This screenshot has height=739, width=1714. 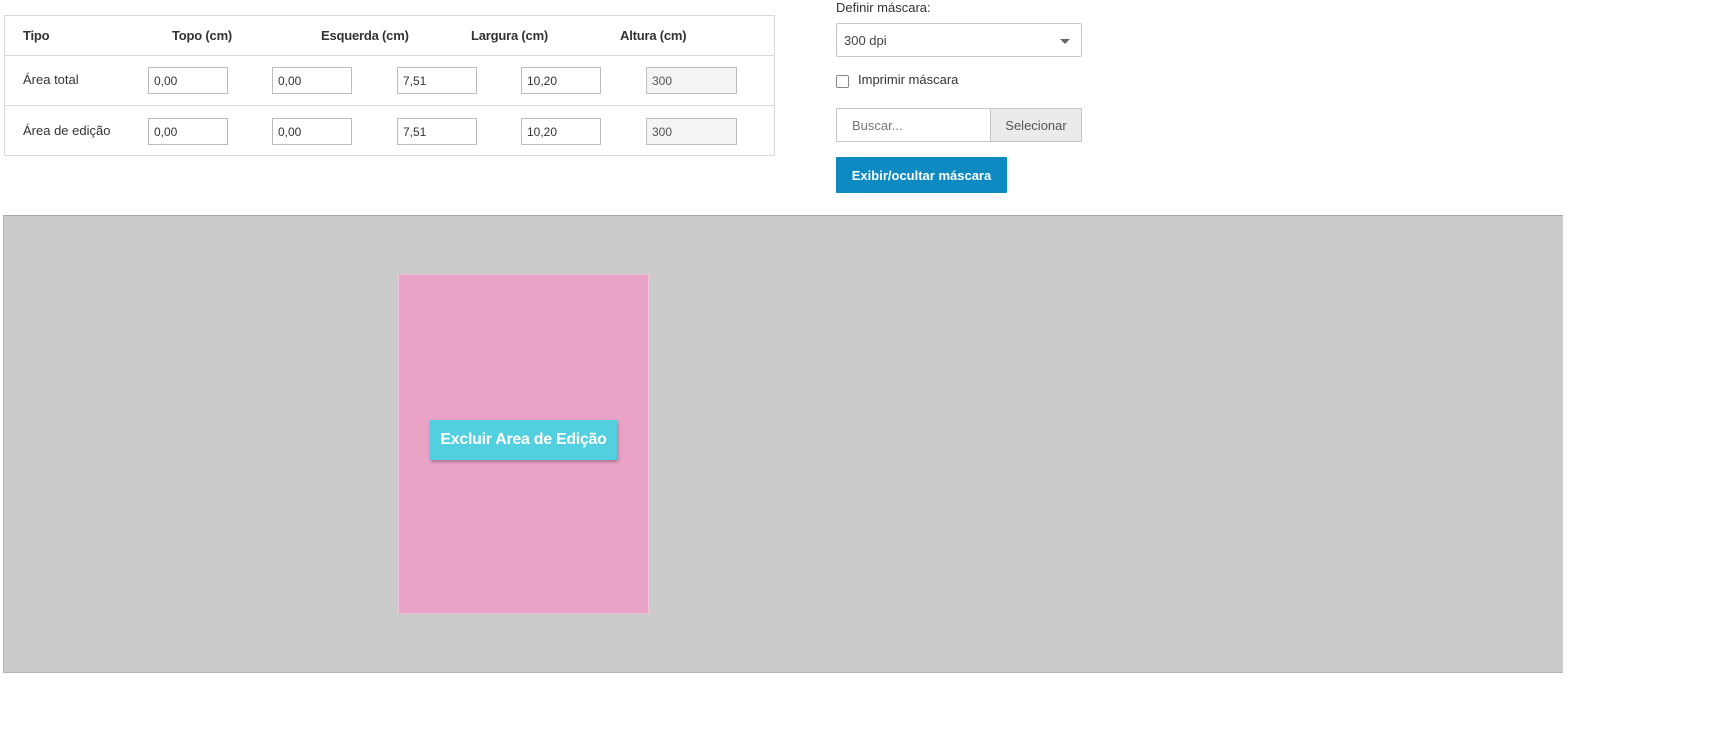 What do you see at coordinates (865, 40) in the screenshot?
I see `mask-selected-value: 300 dpi` at bounding box center [865, 40].